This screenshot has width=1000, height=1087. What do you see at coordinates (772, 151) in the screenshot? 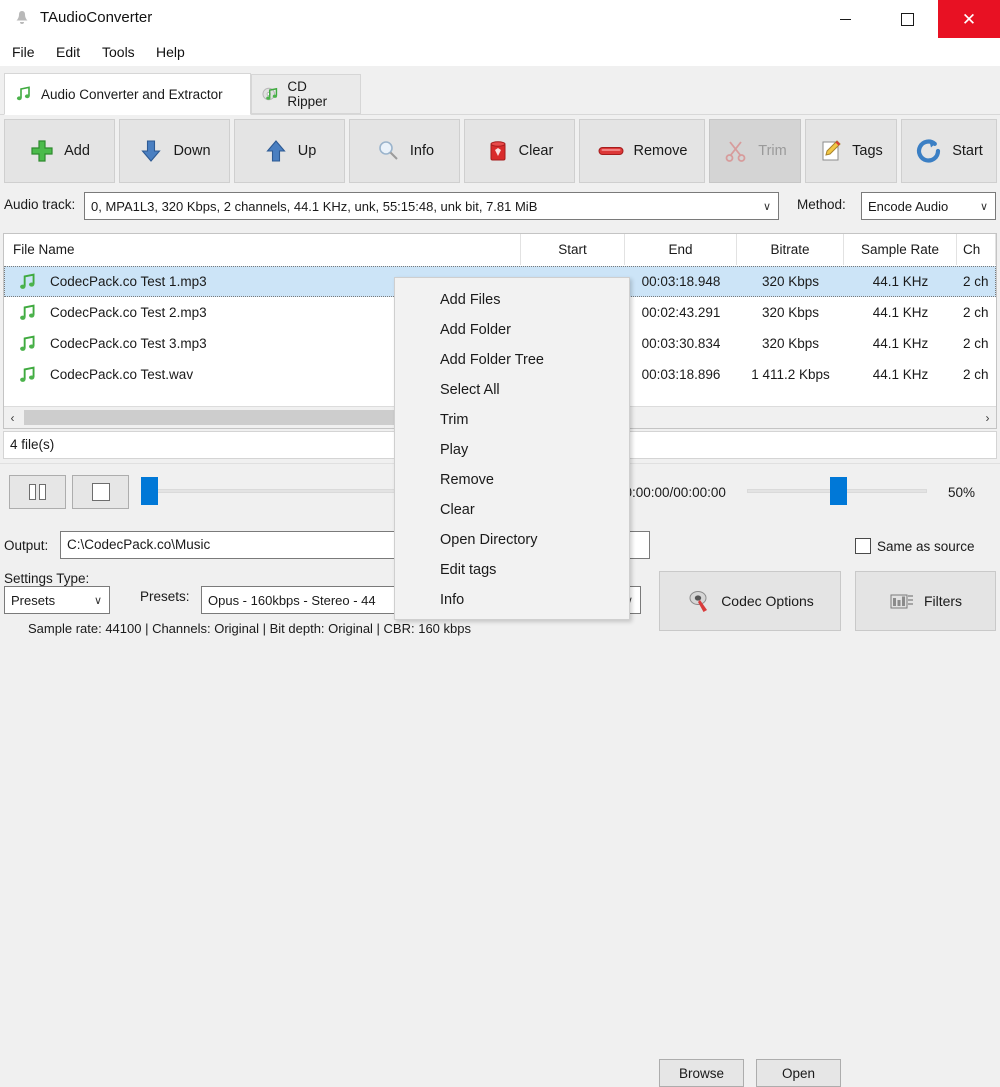
I see `trim-label: Trim` at bounding box center [772, 151].